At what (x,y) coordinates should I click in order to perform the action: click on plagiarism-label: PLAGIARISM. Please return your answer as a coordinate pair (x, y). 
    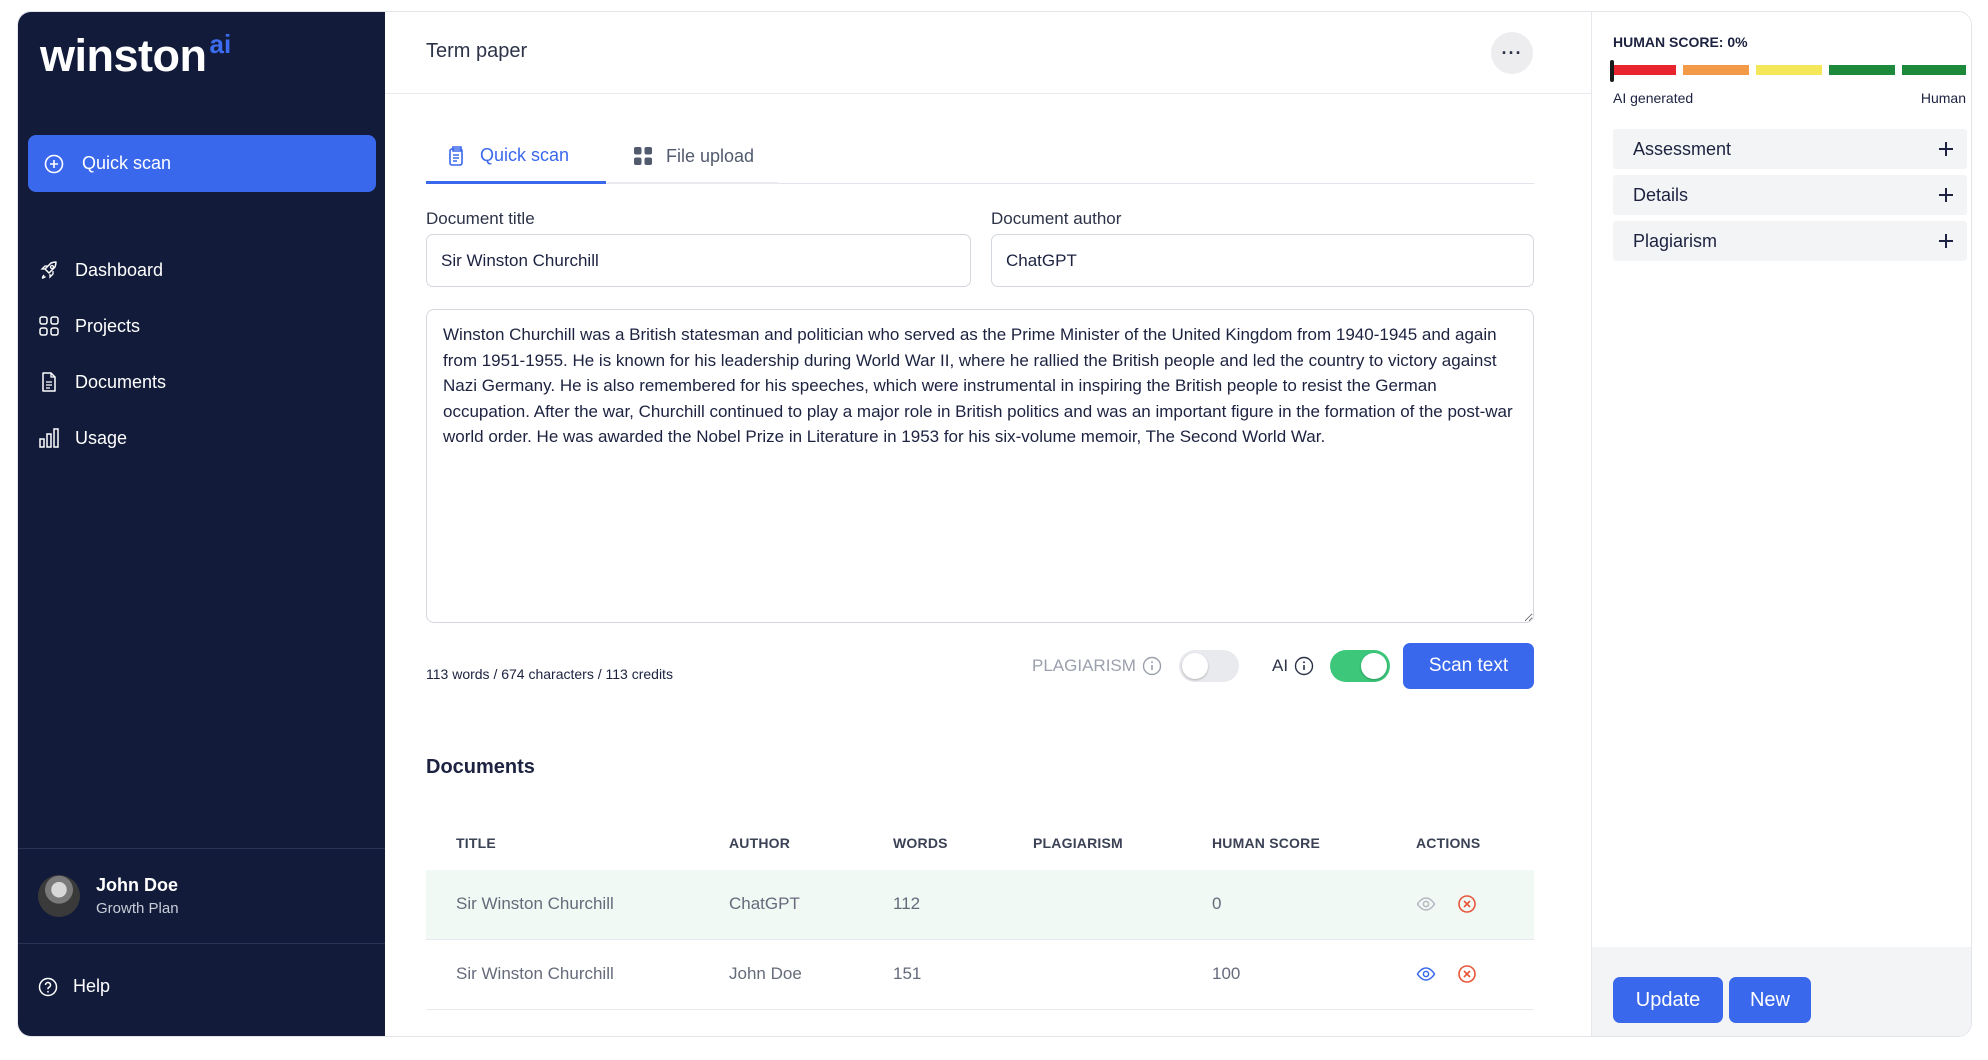
    Looking at the image, I should click on (1084, 665).